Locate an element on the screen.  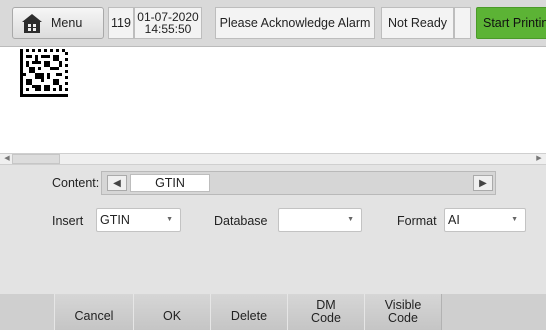
alarm-text: Please Acknowledge Alarm is located at coordinates (295, 23).